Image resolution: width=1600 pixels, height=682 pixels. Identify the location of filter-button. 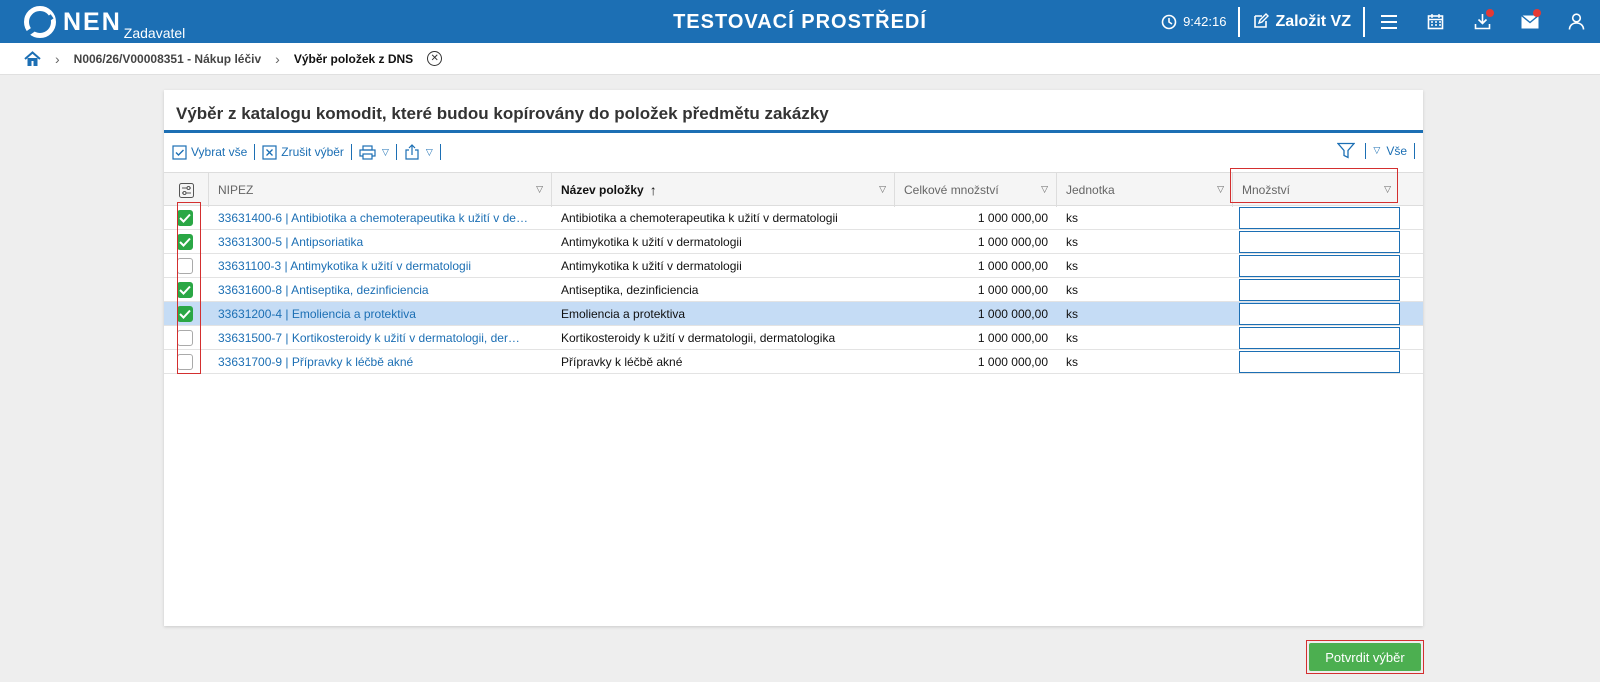
(1347, 150).